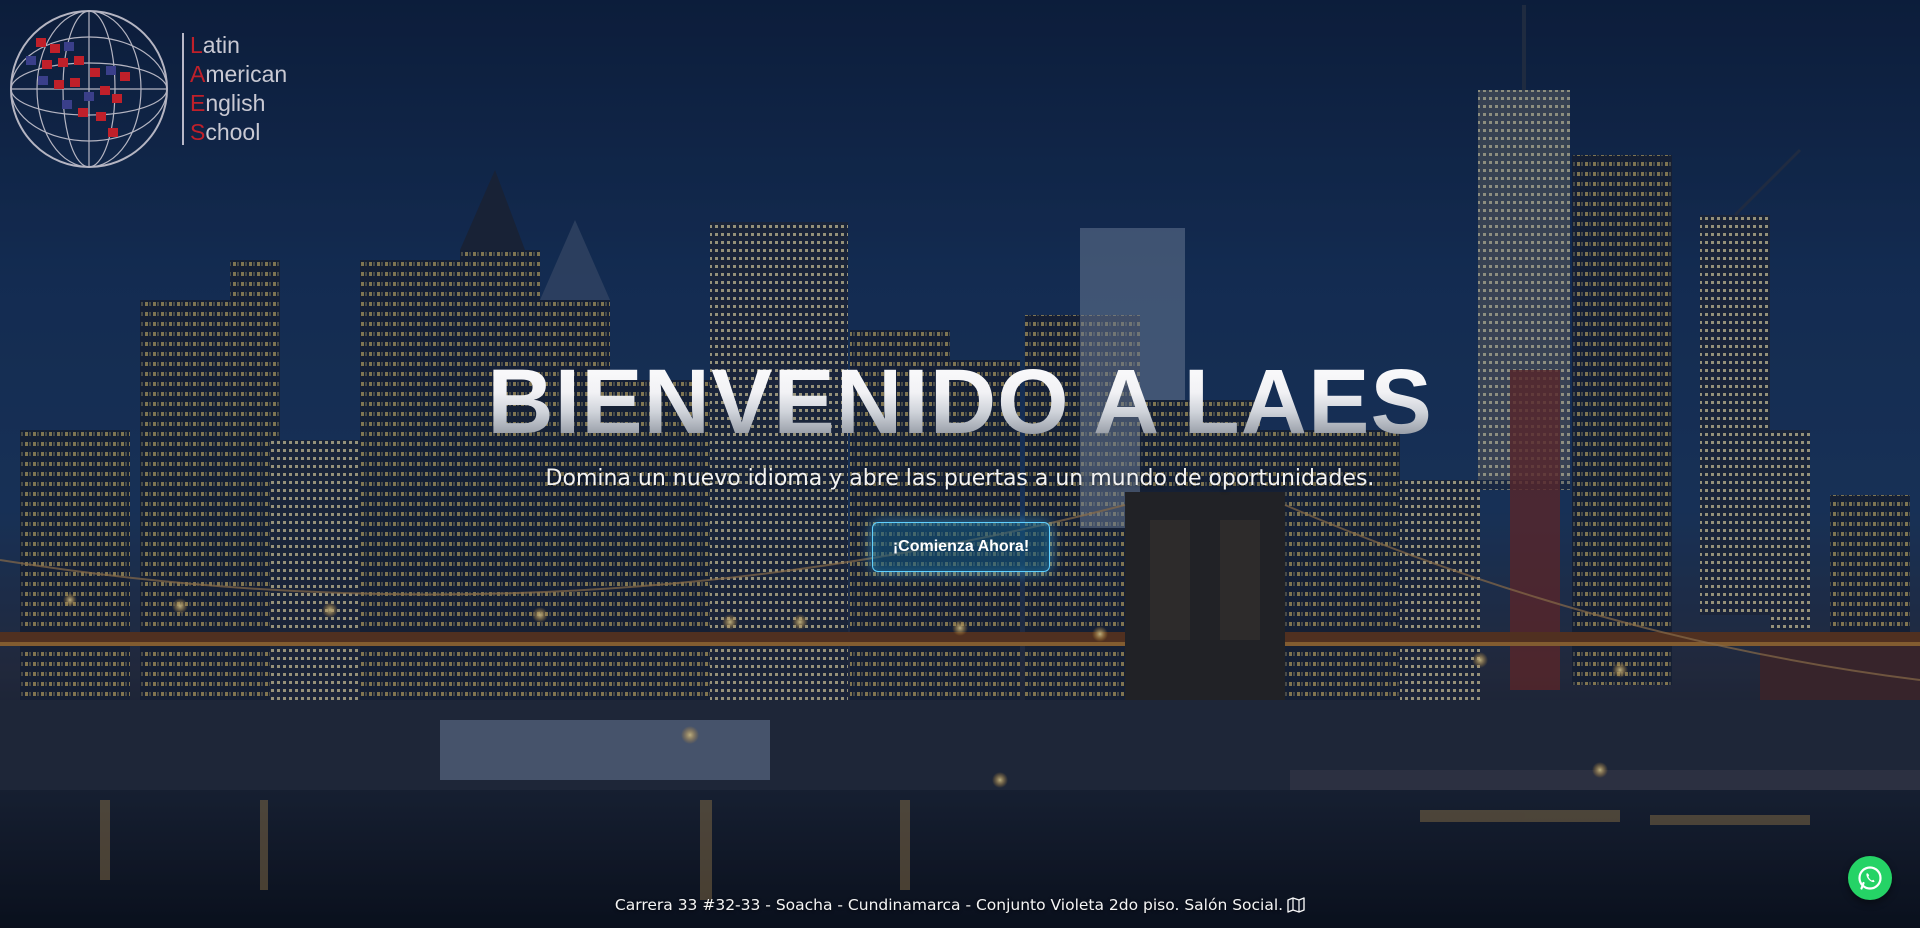 Image resolution: width=1920 pixels, height=928 pixels. Describe the element at coordinates (1296, 905) in the screenshot. I see `map-icon` at that location.